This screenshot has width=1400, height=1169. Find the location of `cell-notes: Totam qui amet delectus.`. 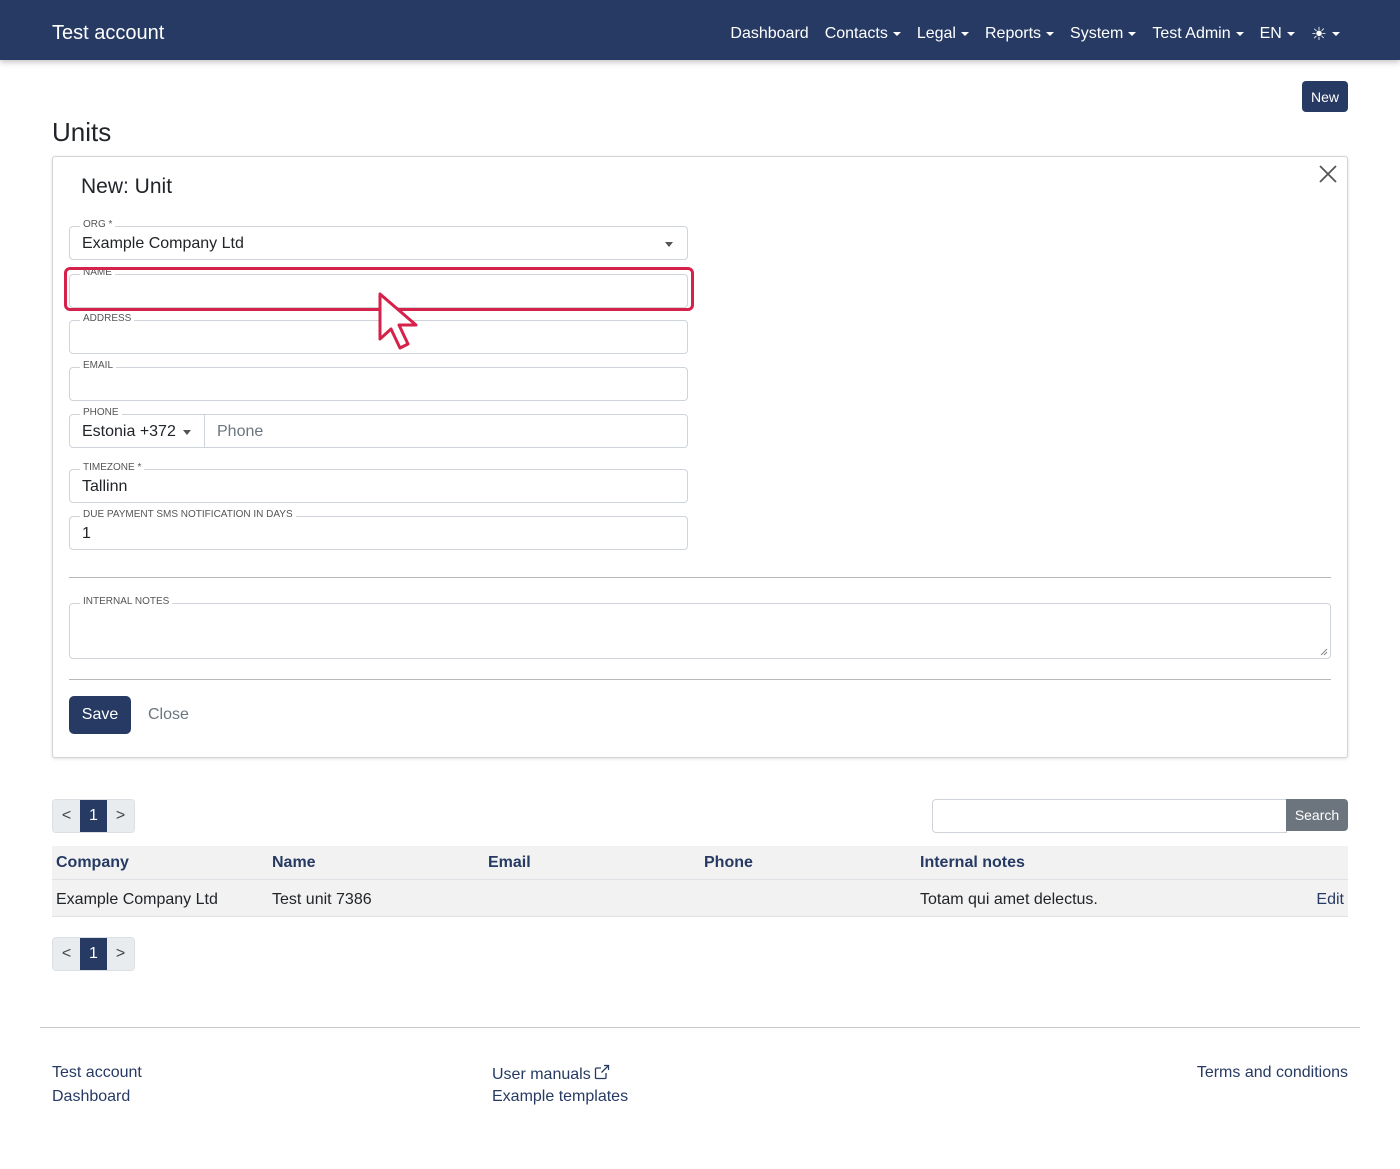

cell-notes: Totam qui amet delectus. is located at coordinates (1009, 899).